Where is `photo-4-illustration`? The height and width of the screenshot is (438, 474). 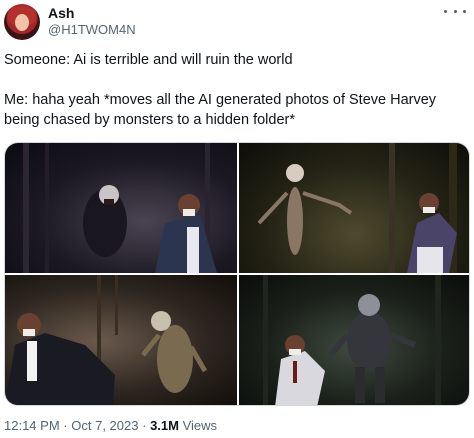 photo-4-illustration is located at coordinates (352, 340).